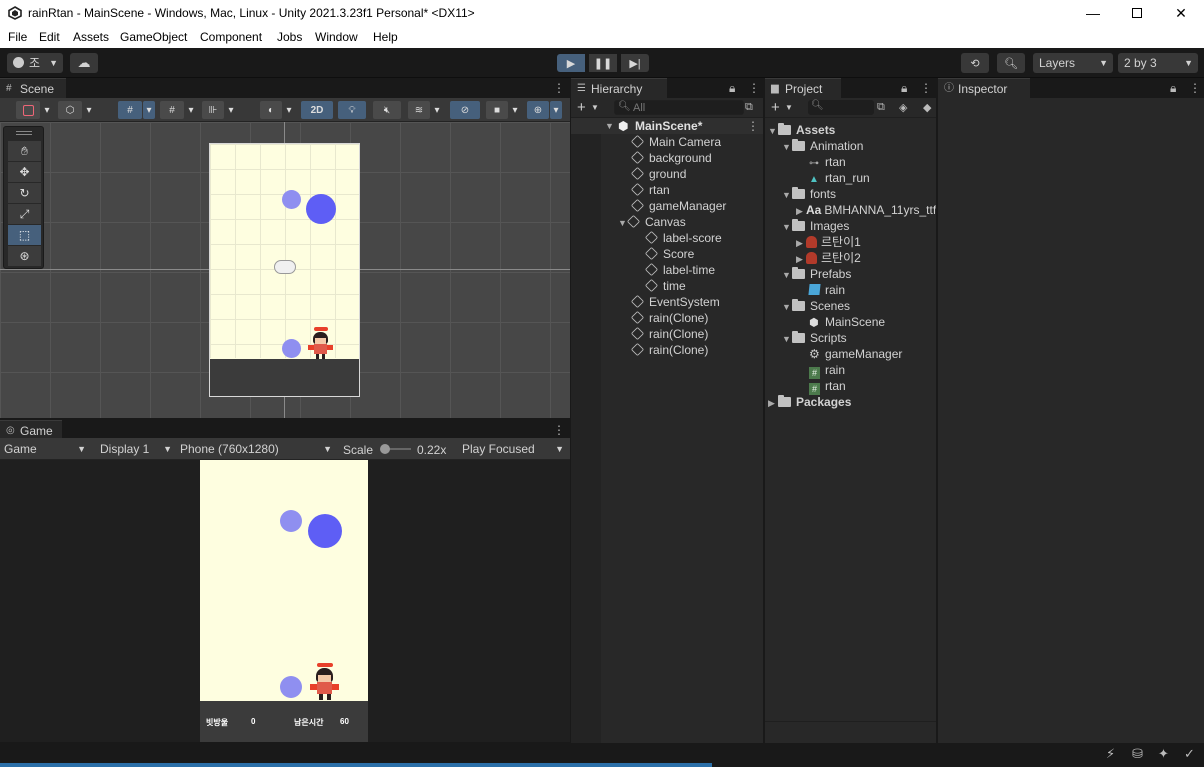 This screenshot has height=767, width=1204. What do you see at coordinates (652, 222) in the screenshot?
I see `hierarchy-item-canvas: ▼ Canvas` at bounding box center [652, 222].